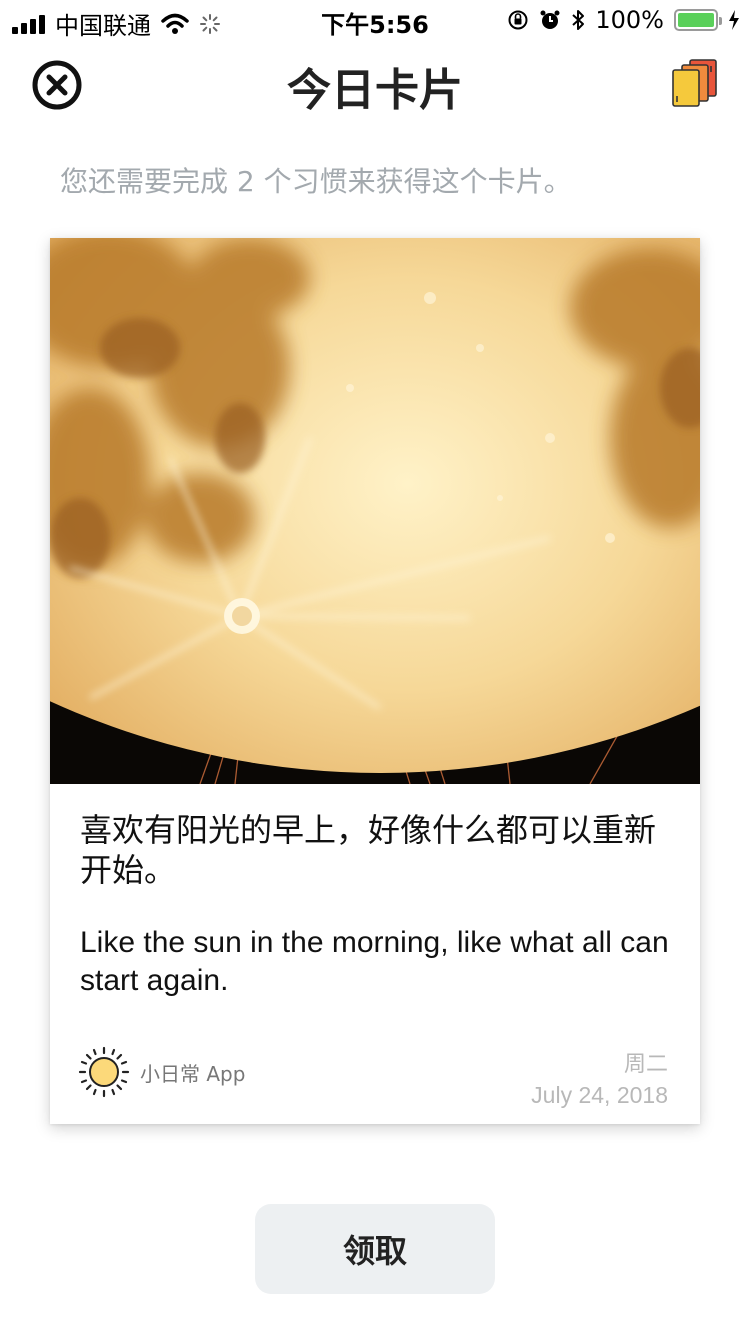 The height and width of the screenshot is (1334, 750). Describe the element at coordinates (550, 19) in the screenshot. I see `alarm-icon` at that location.